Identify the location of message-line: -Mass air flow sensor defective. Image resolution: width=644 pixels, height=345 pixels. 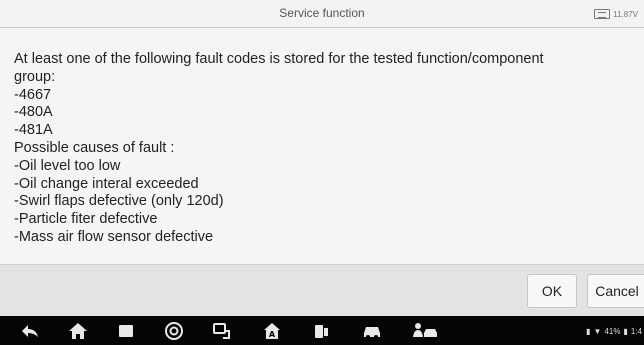
(114, 236).